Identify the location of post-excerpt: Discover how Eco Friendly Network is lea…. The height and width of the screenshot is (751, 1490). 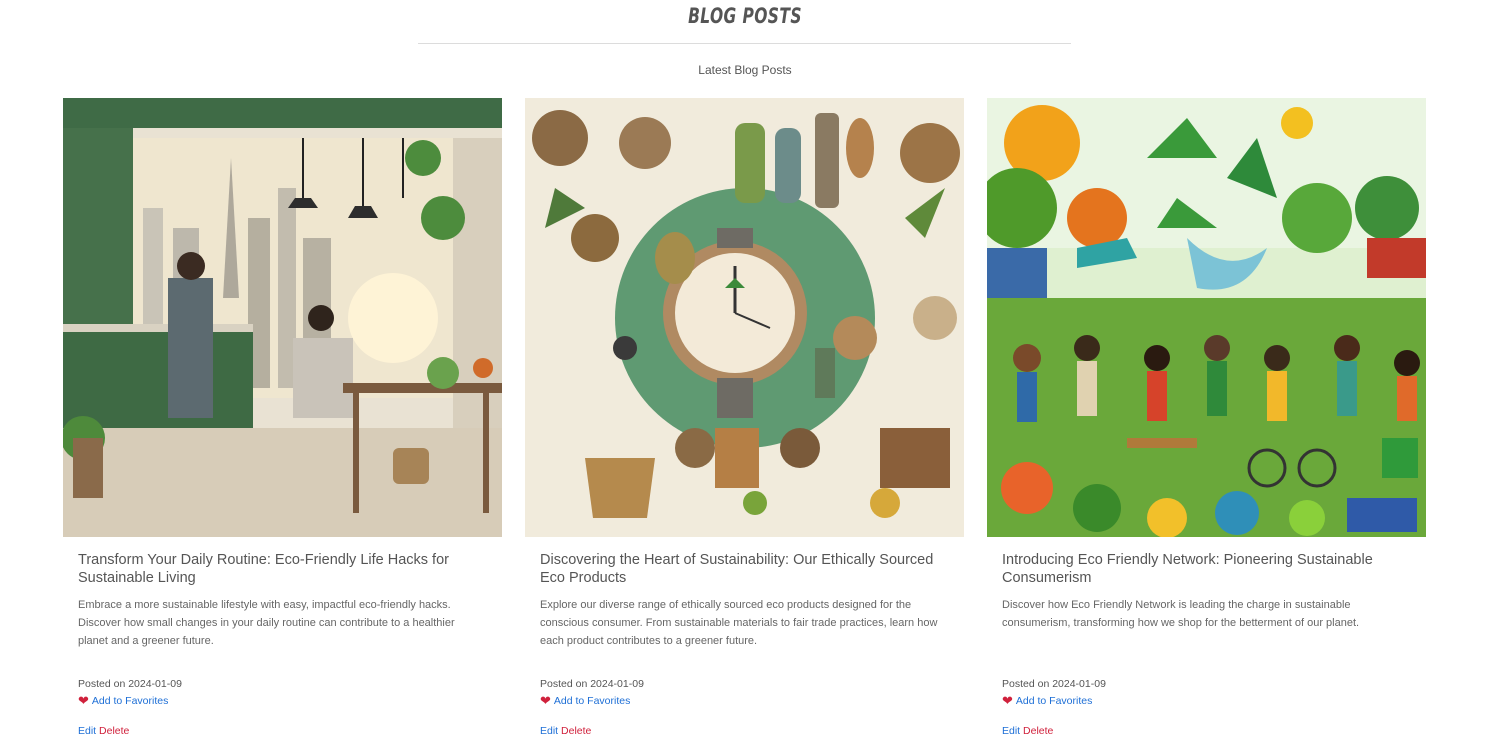
(1181, 614).